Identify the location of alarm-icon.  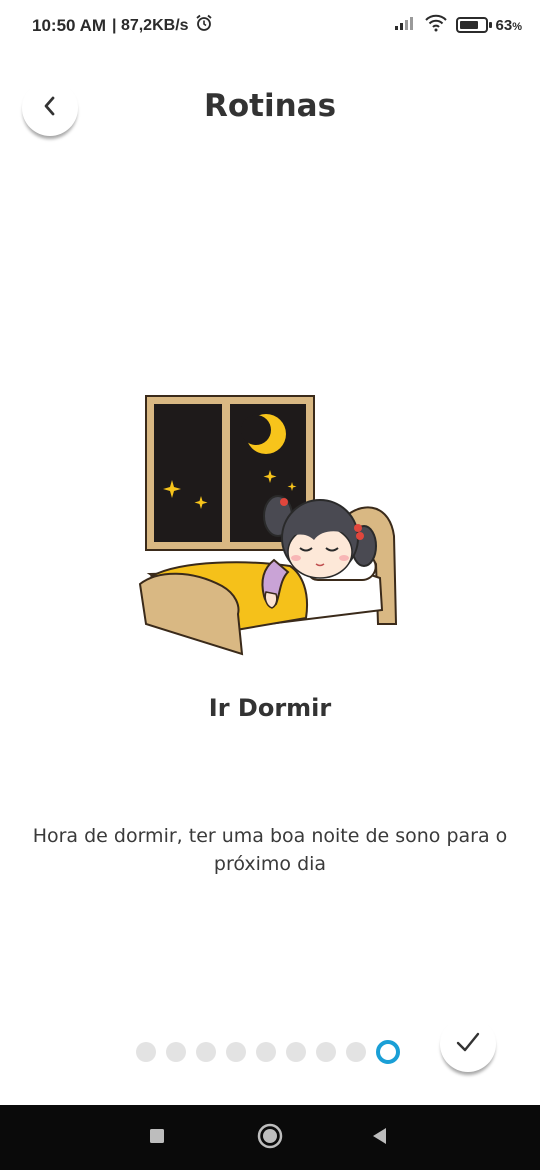
(204, 25).